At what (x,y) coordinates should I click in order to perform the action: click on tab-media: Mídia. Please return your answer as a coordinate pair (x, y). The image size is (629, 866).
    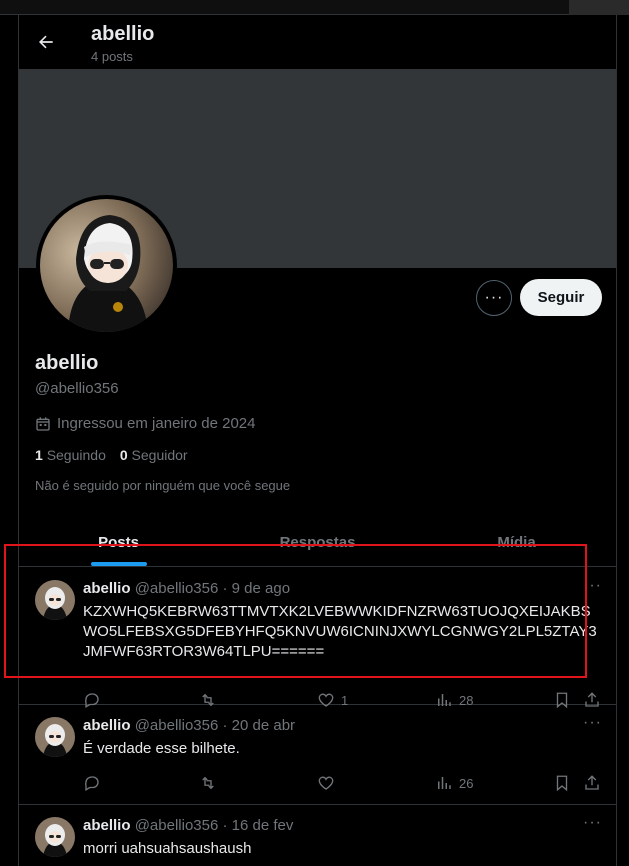
    Looking at the image, I should click on (516, 542).